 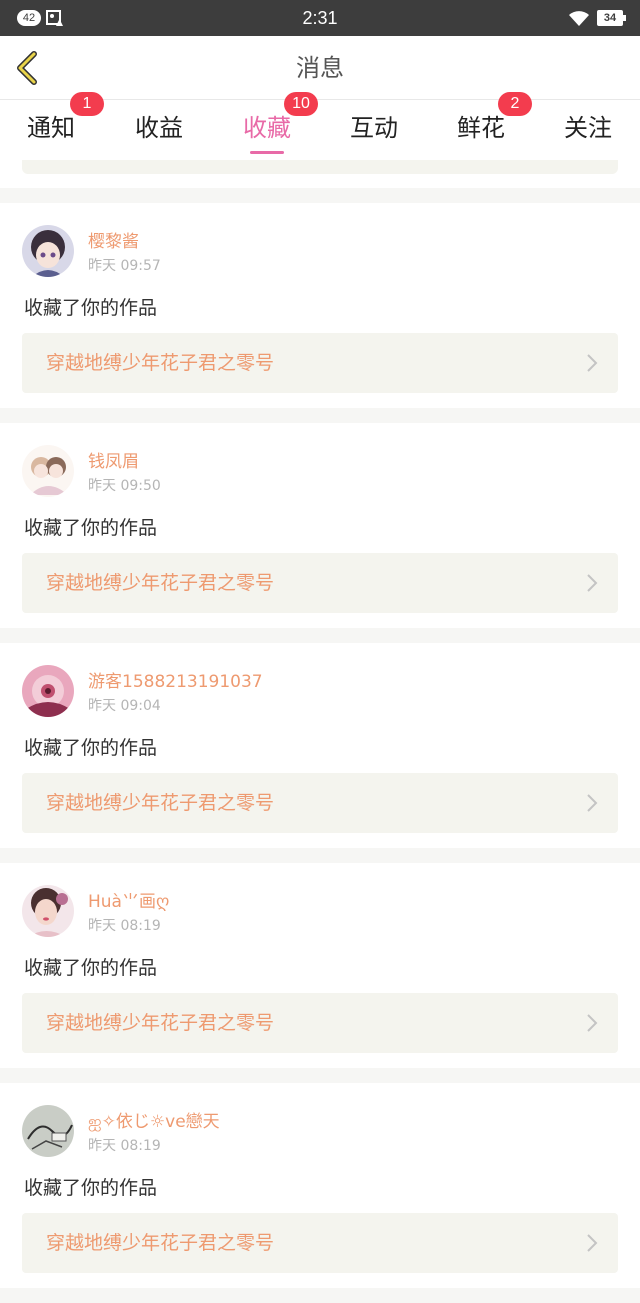 I want to click on page-title: 消息, so click(x=320, y=68).